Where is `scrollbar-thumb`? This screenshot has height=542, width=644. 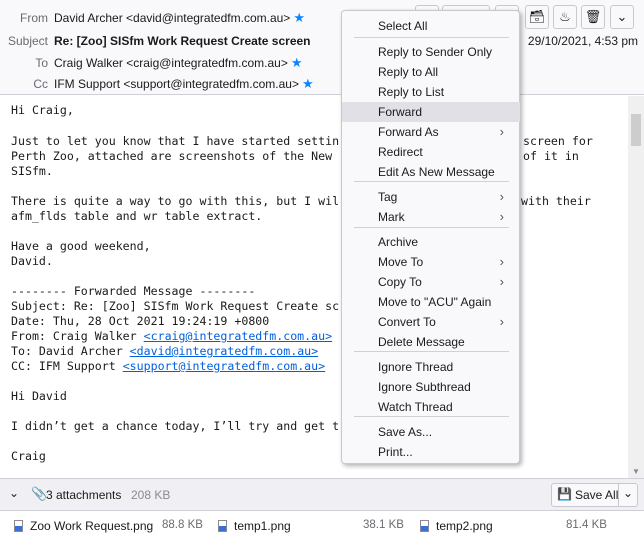 scrollbar-thumb is located at coordinates (636, 130).